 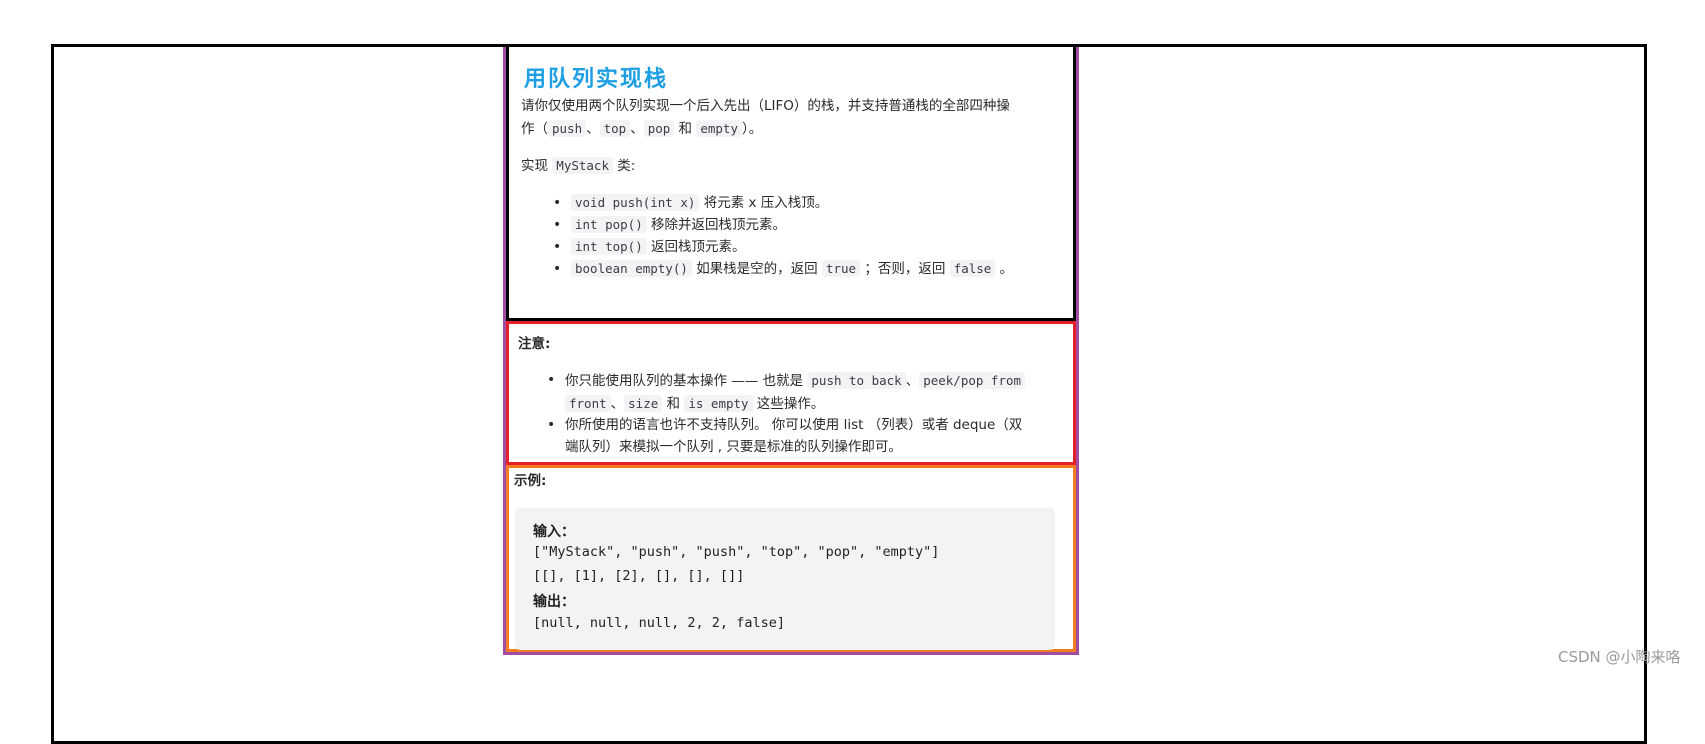 I want to click on note-end: 这些操作。, so click(x=788, y=403).